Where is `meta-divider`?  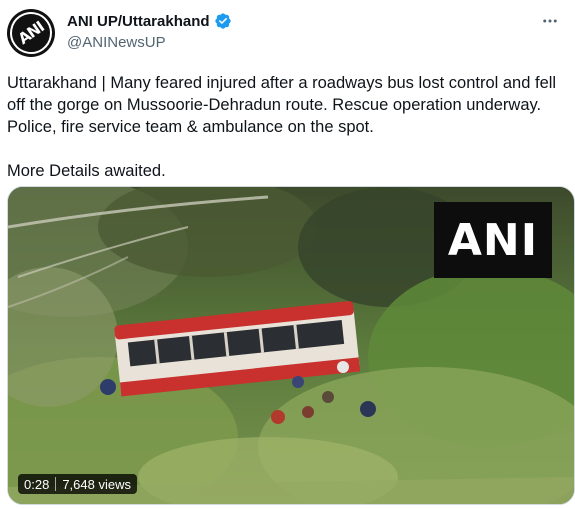
meta-divider is located at coordinates (56, 484).